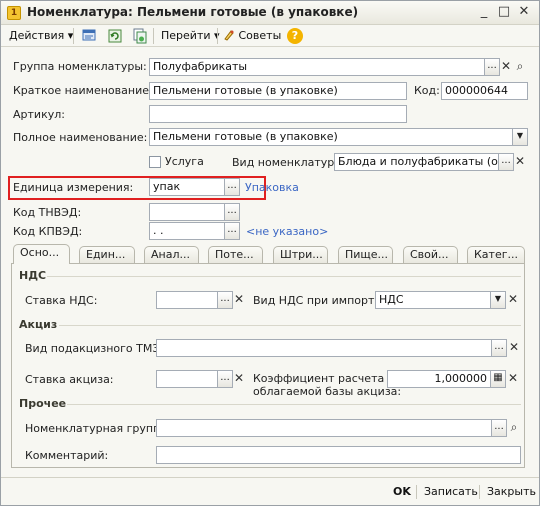 The width and height of the screenshot is (540, 506). I want to click on group-field: Полуфабрикаты, so click(317, 67).